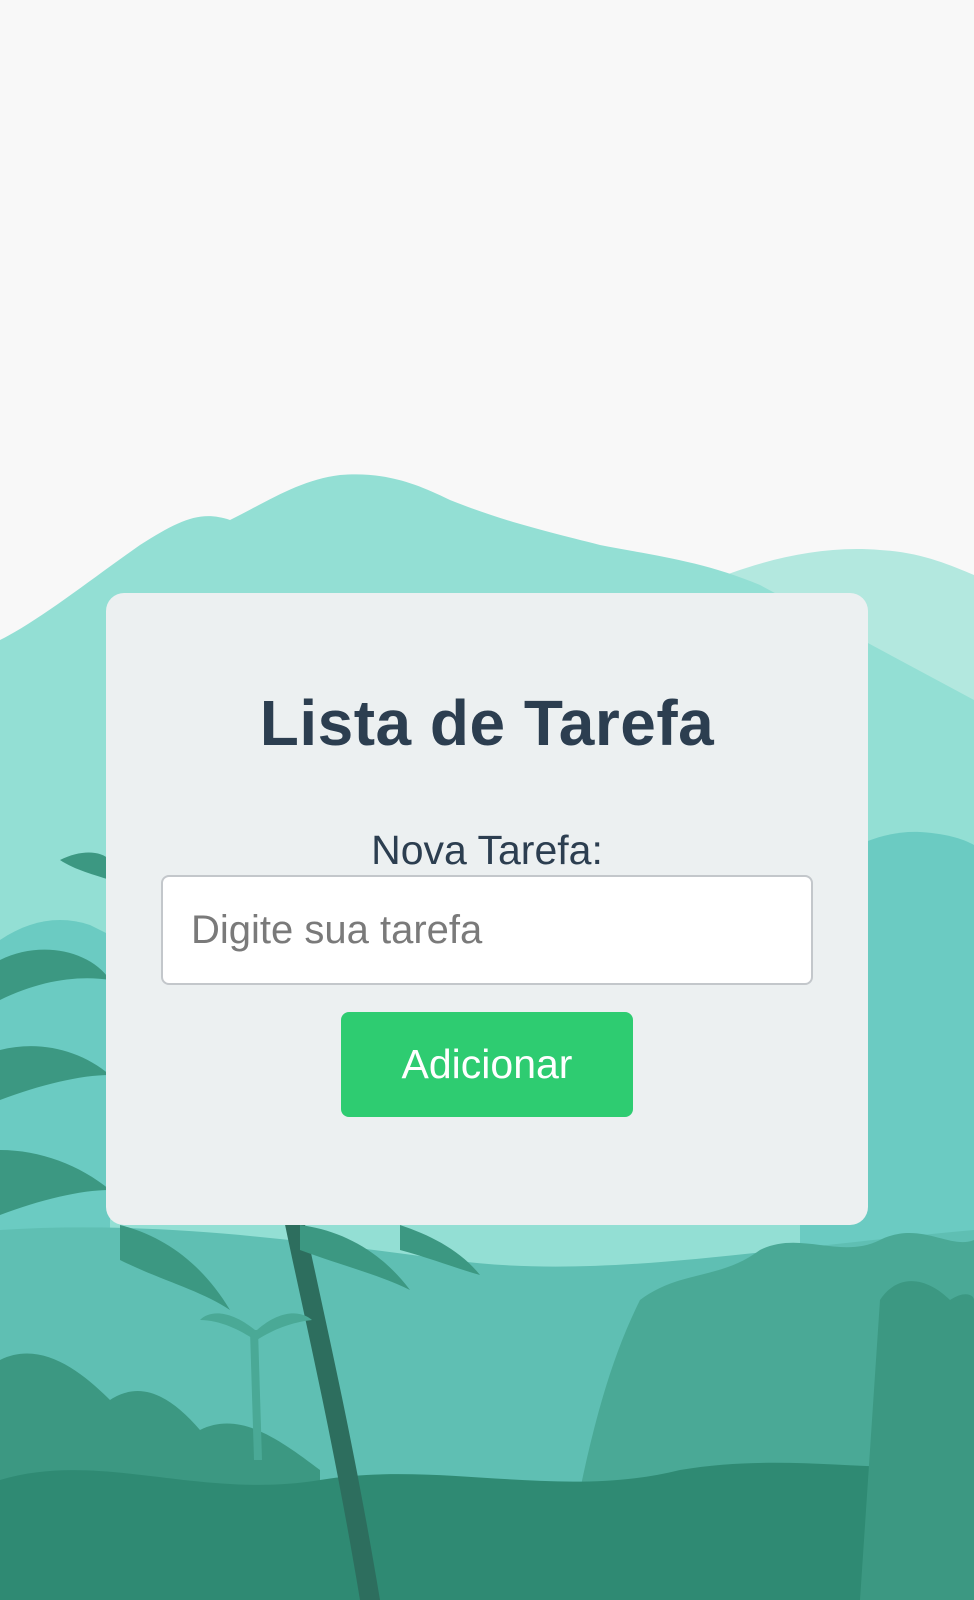 This screenshot has width=974, height=1600. I want to click on dark-foreground, so click(487, 1530).